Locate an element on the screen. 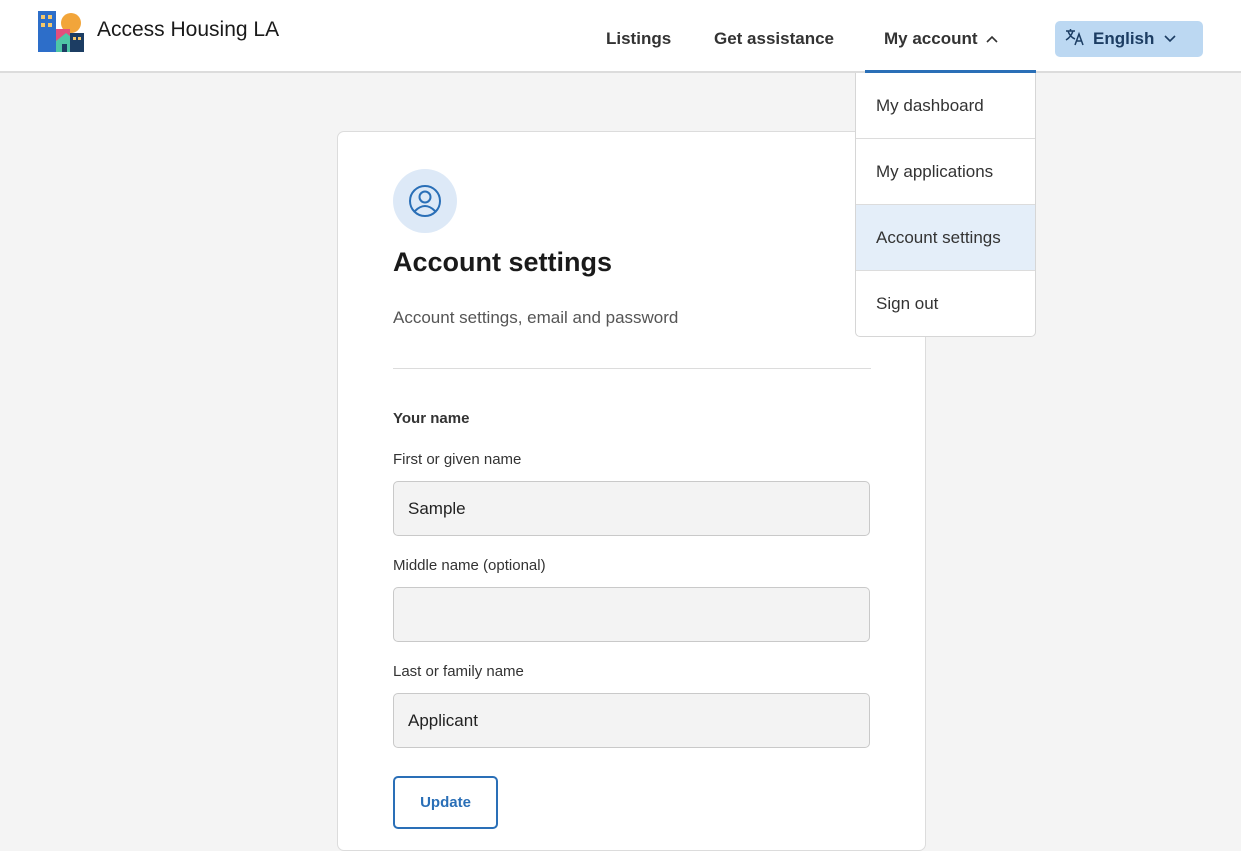 The height and width of the screenshot is (851, 1241). middle-name-input is located at coordinates (631, 614).